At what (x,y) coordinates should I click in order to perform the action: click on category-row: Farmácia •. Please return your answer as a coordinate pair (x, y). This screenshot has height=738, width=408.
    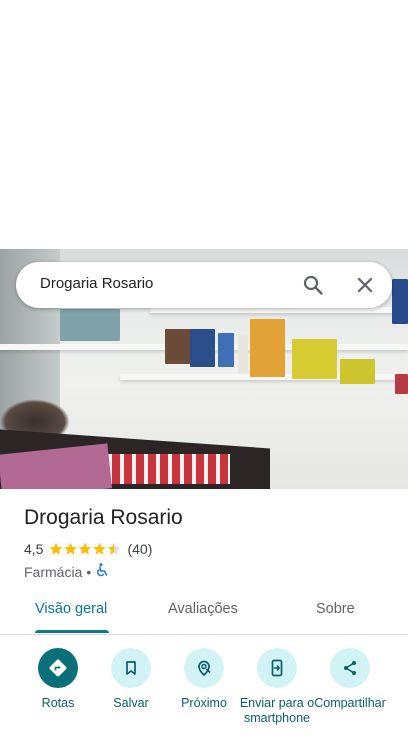
    Looking at the image, I should click on (66, 571).